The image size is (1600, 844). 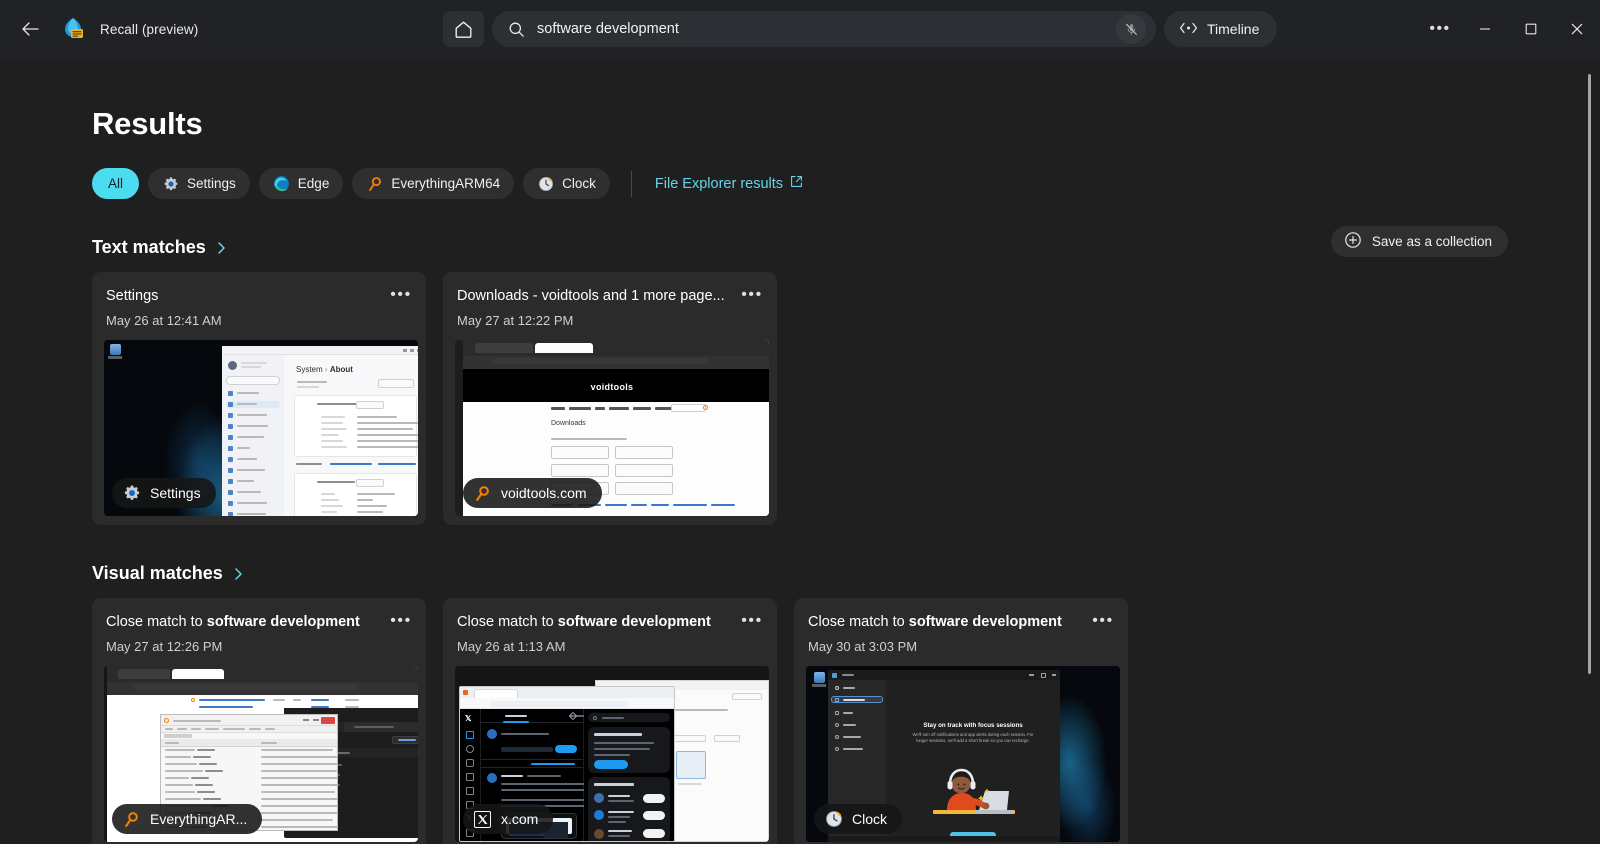 What do you see at coordinates (175, 493) in the screenshot?
I see `card-source-label: Settings` at bounding box center [175, 493].